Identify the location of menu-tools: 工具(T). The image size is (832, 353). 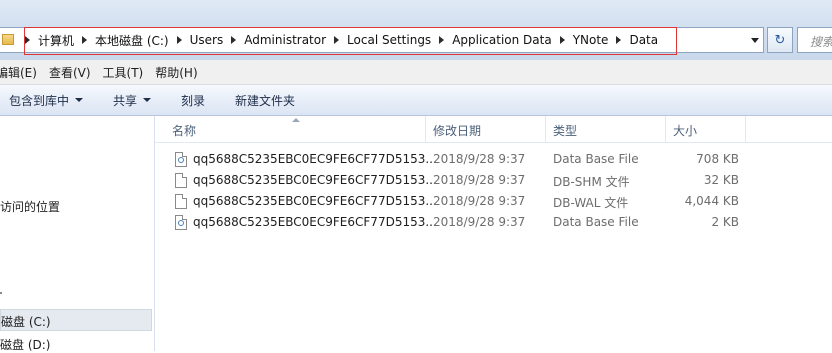
(123, 72).